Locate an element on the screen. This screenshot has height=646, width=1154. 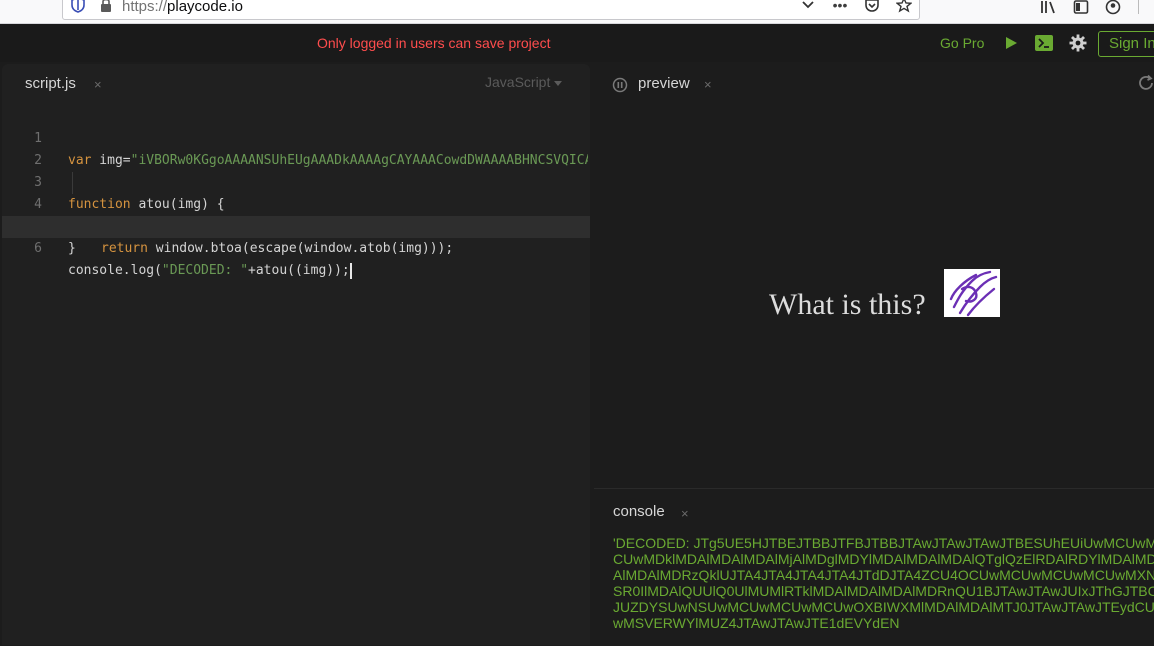
sign-in-button: Sign In is located at coordinates (1126, 44).